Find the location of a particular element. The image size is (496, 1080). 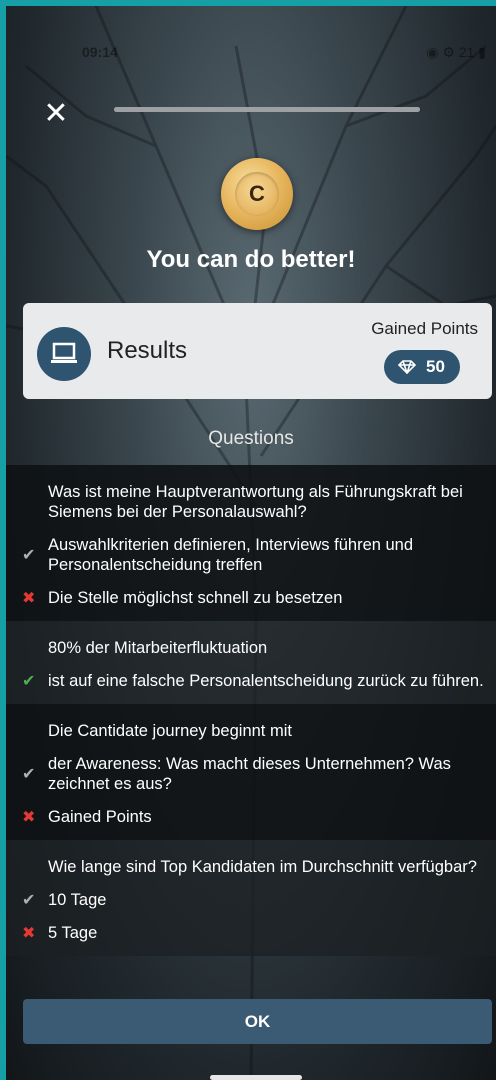

answer-text: 10 Tage is located at coordinates (77, 900).